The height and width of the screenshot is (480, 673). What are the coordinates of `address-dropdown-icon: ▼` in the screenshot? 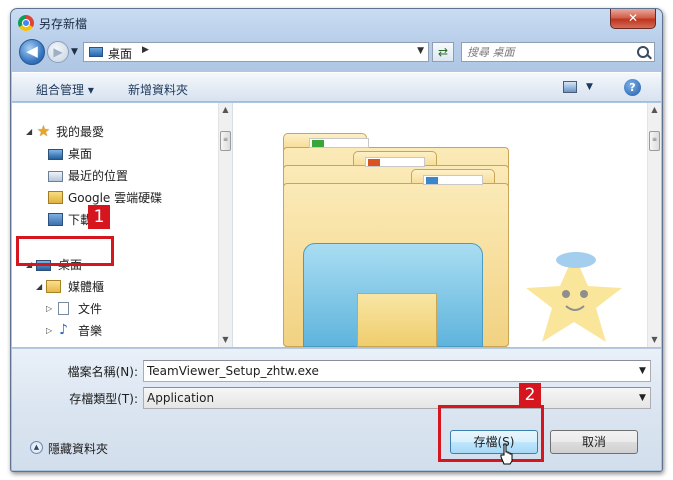 It's located at (420, 51).